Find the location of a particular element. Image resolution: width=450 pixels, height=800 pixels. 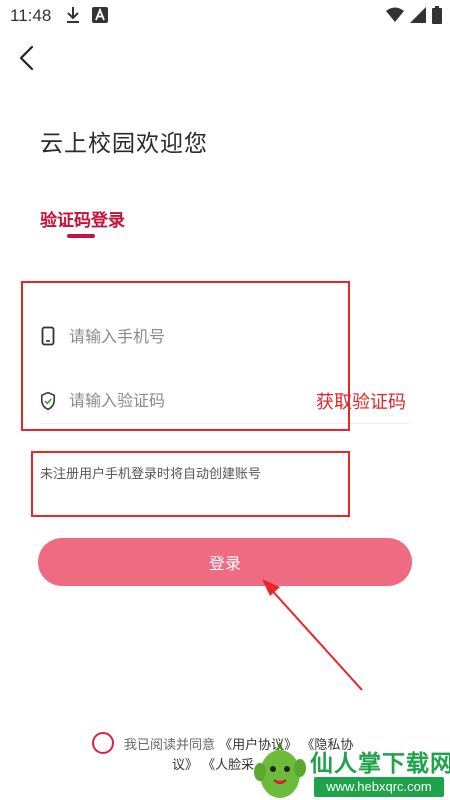

watermark: 仙人掌下载网 www.hebxqrc.com is located at coordinates (351, 771).